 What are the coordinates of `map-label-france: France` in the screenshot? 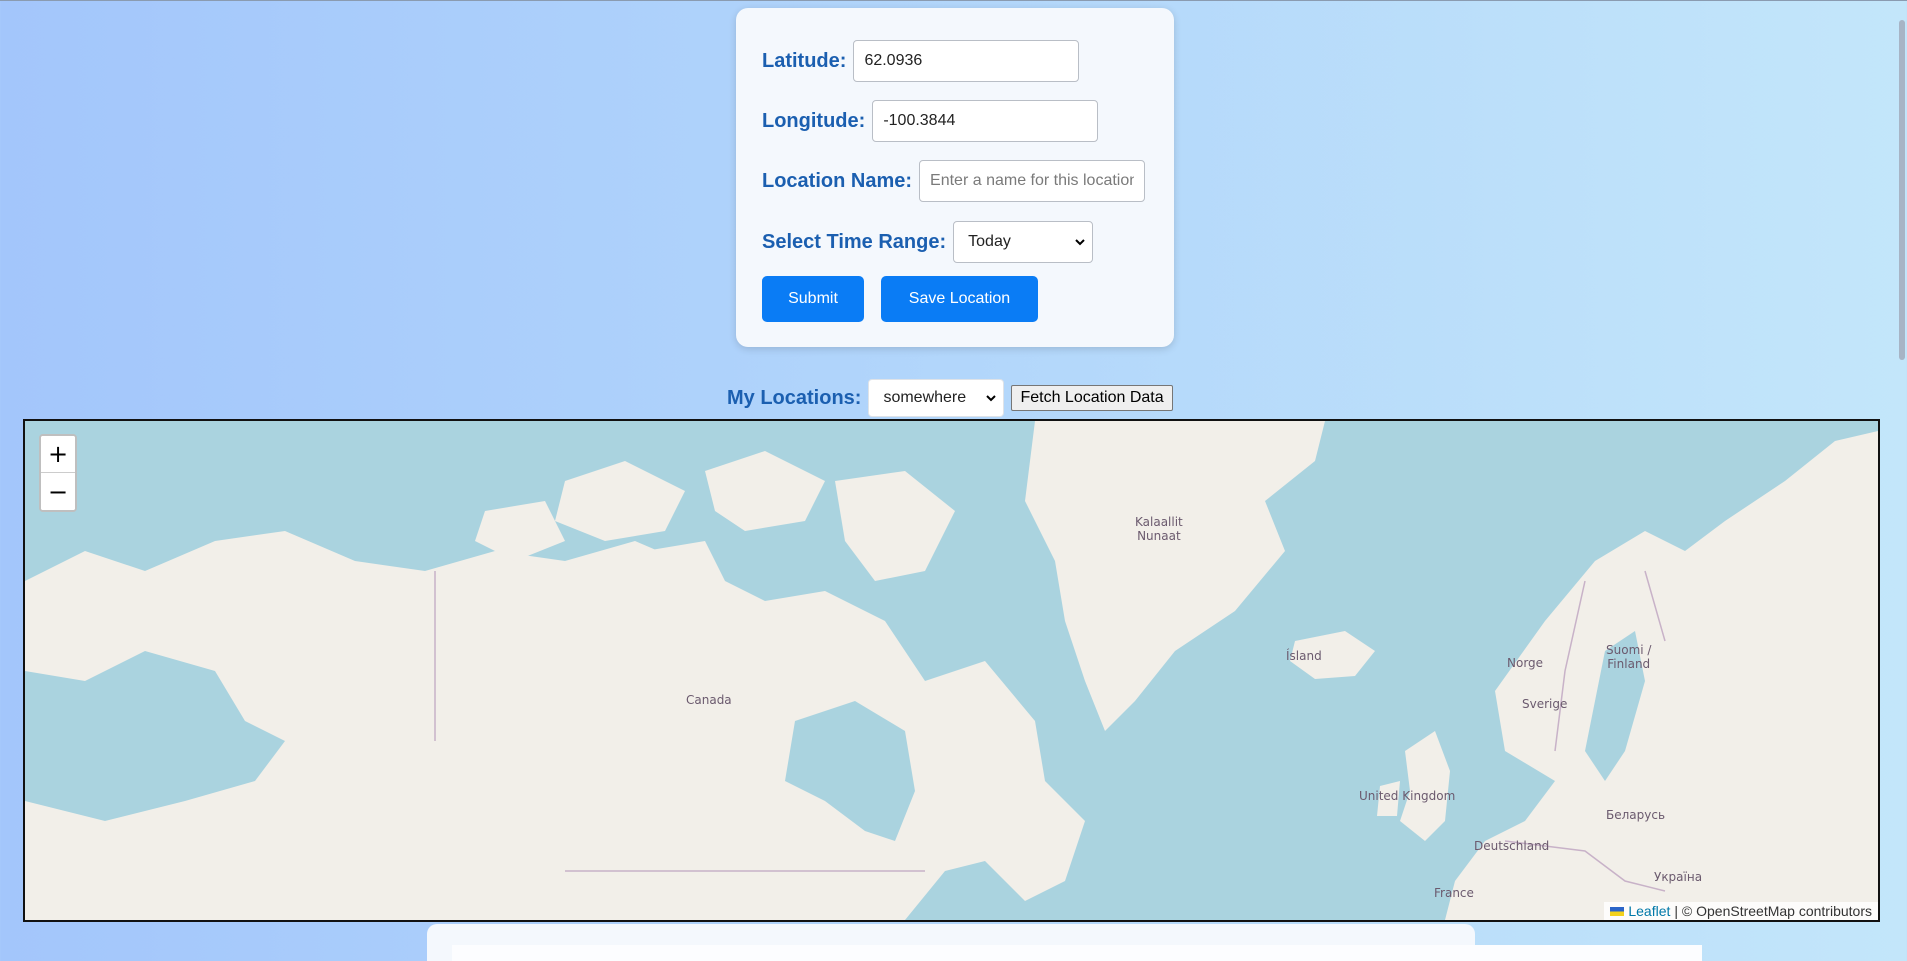 It's located at (1454, 893).